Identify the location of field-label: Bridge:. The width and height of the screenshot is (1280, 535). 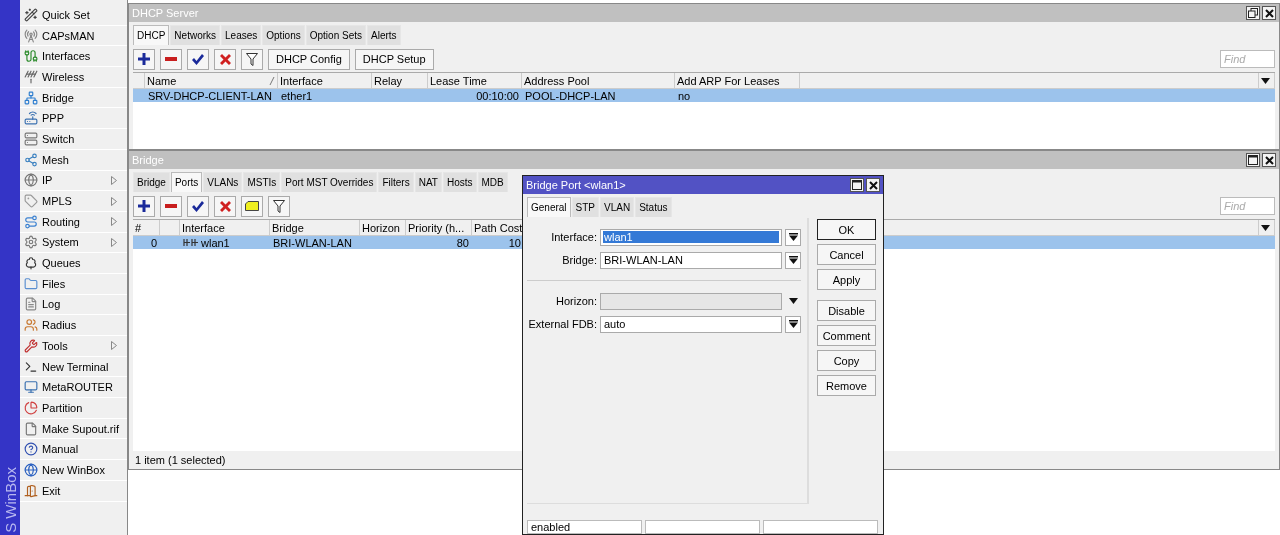
(579, 260).